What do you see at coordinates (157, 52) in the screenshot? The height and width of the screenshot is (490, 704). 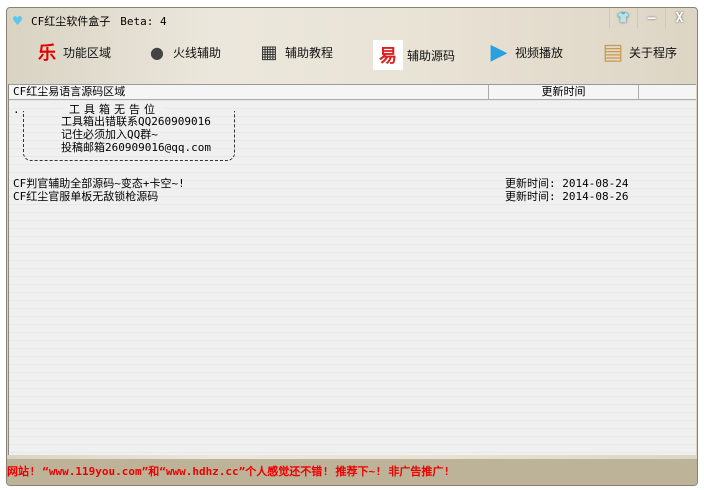 I see `crossfire-icon: ●` at bounding box center [157, 52].